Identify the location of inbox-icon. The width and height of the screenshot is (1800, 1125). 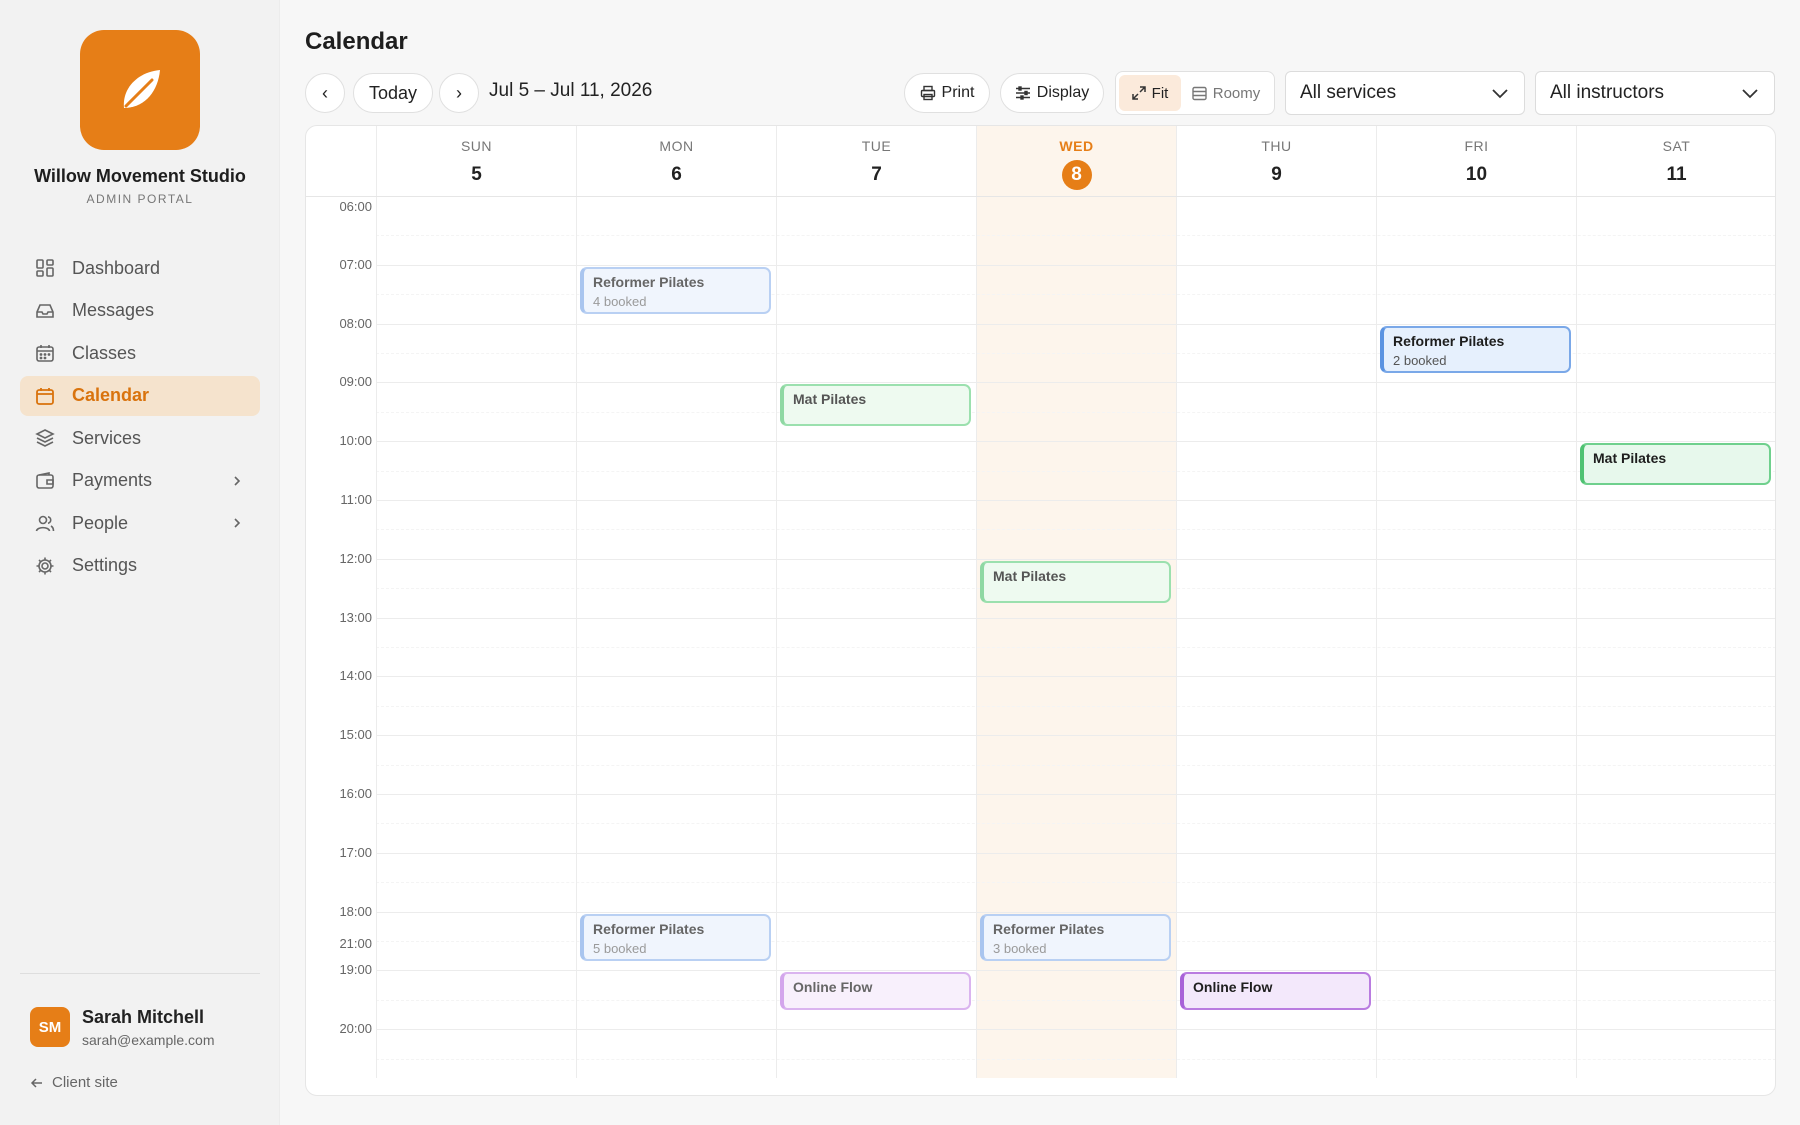
(45, 311).